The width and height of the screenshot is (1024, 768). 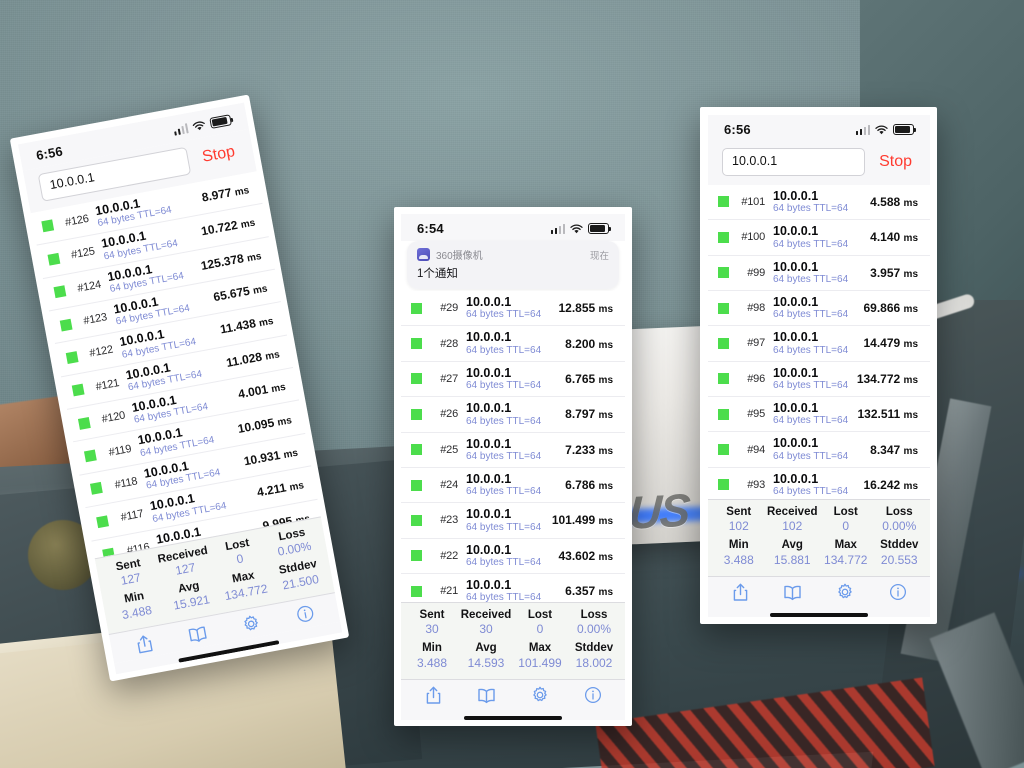 I want to click on host-control-row: 10.0.0.1 Stop, so click(x=819, y=163).